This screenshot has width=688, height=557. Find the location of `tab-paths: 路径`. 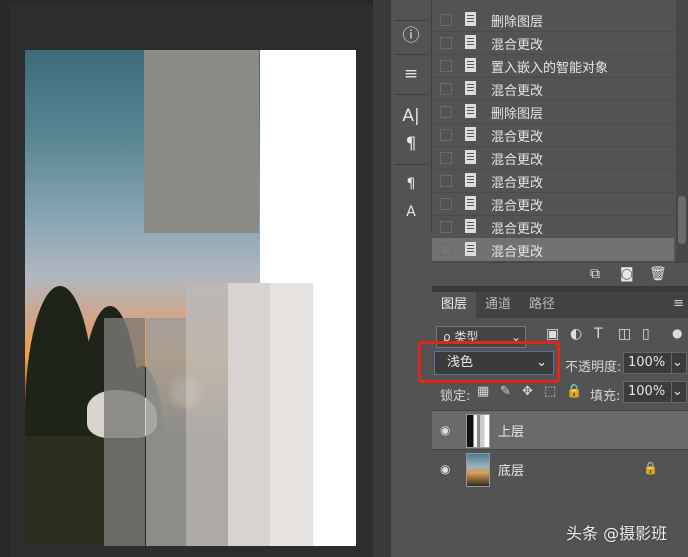

tab-paths: 路径 is located at coordinates (542, 305).